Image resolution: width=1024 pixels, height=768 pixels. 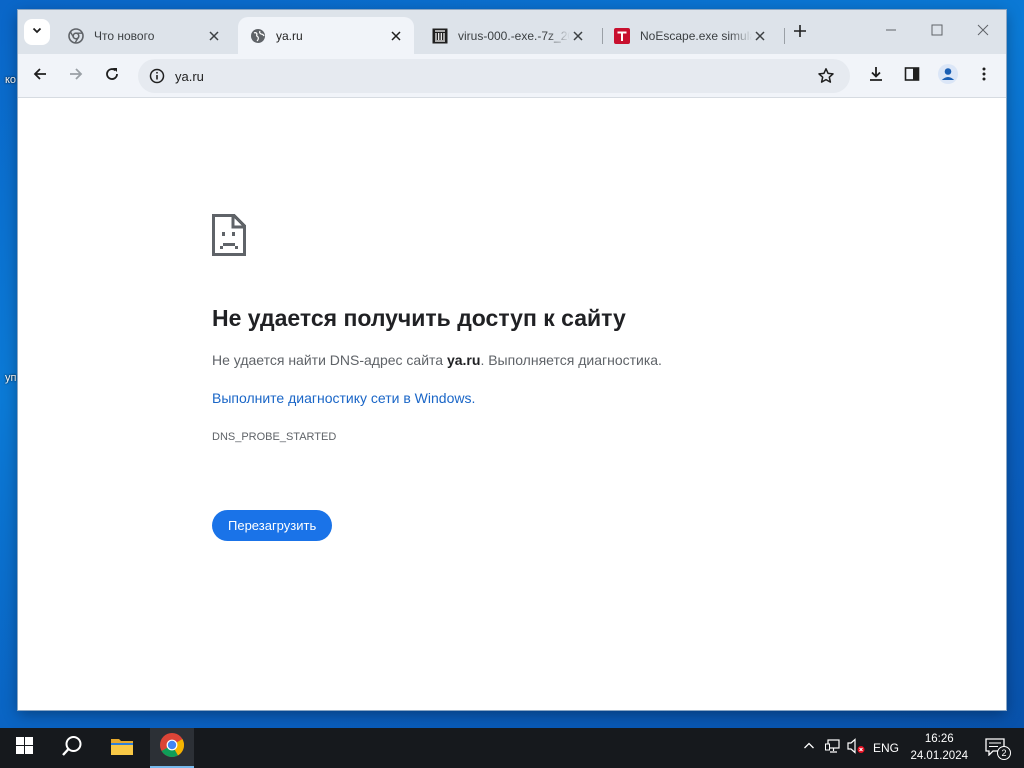 I want to click on network-icon, so click(x=833, y=748).